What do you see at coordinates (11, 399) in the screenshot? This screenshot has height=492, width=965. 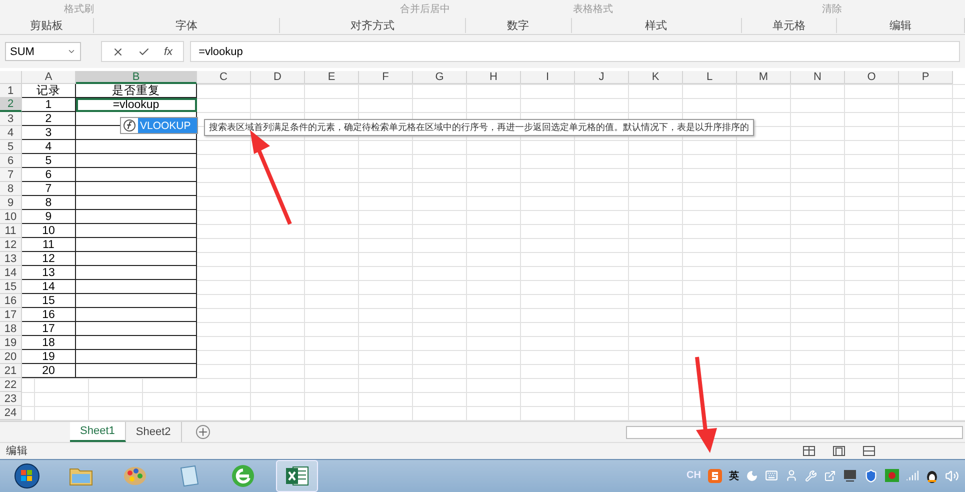 I see `row-header: 23` at bounding box center [11, 399].